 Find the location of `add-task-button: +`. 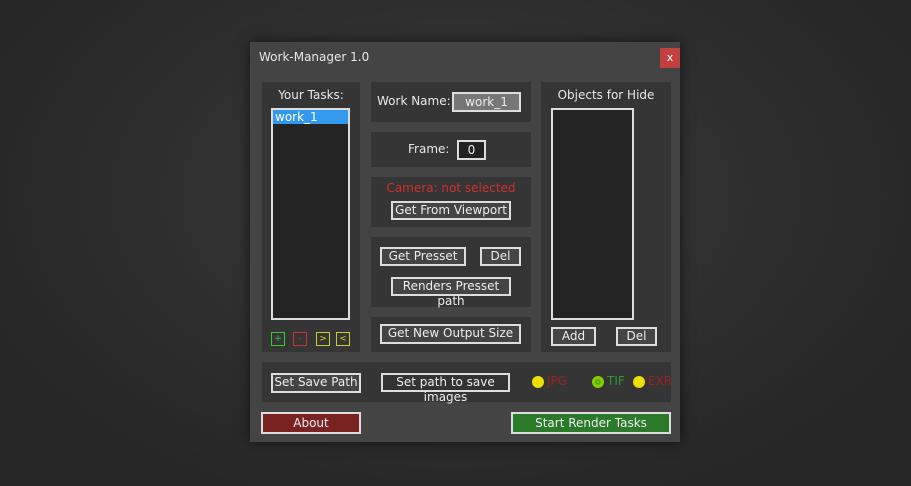

add-task-button: + is located at coordinates (278, 339).